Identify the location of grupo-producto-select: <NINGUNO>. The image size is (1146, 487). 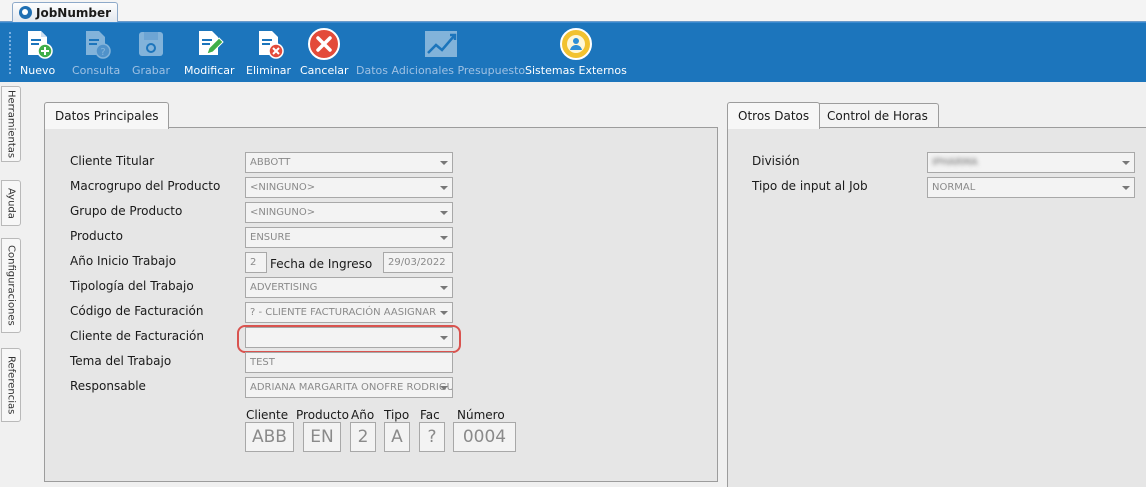
(349, 212).